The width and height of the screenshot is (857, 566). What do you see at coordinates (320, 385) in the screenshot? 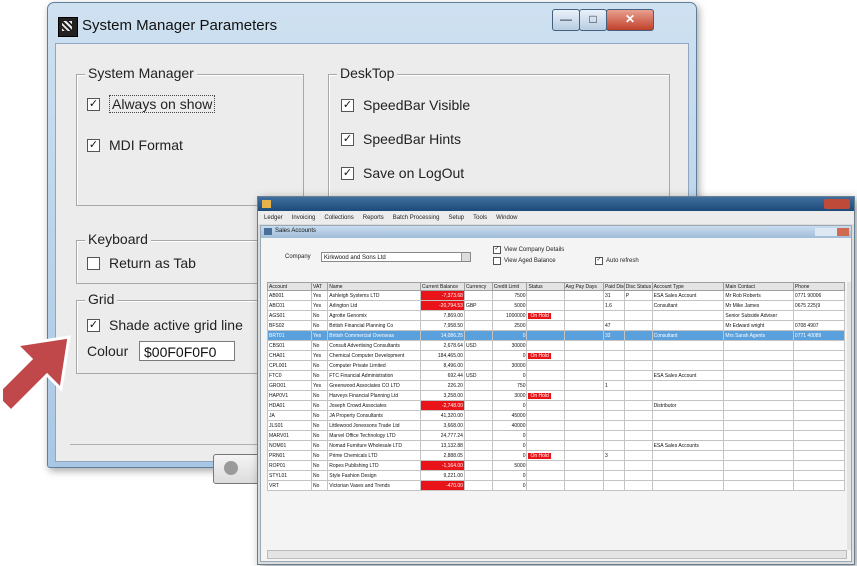
I see `table-cell: Yes` at bounding box center [320, 385].